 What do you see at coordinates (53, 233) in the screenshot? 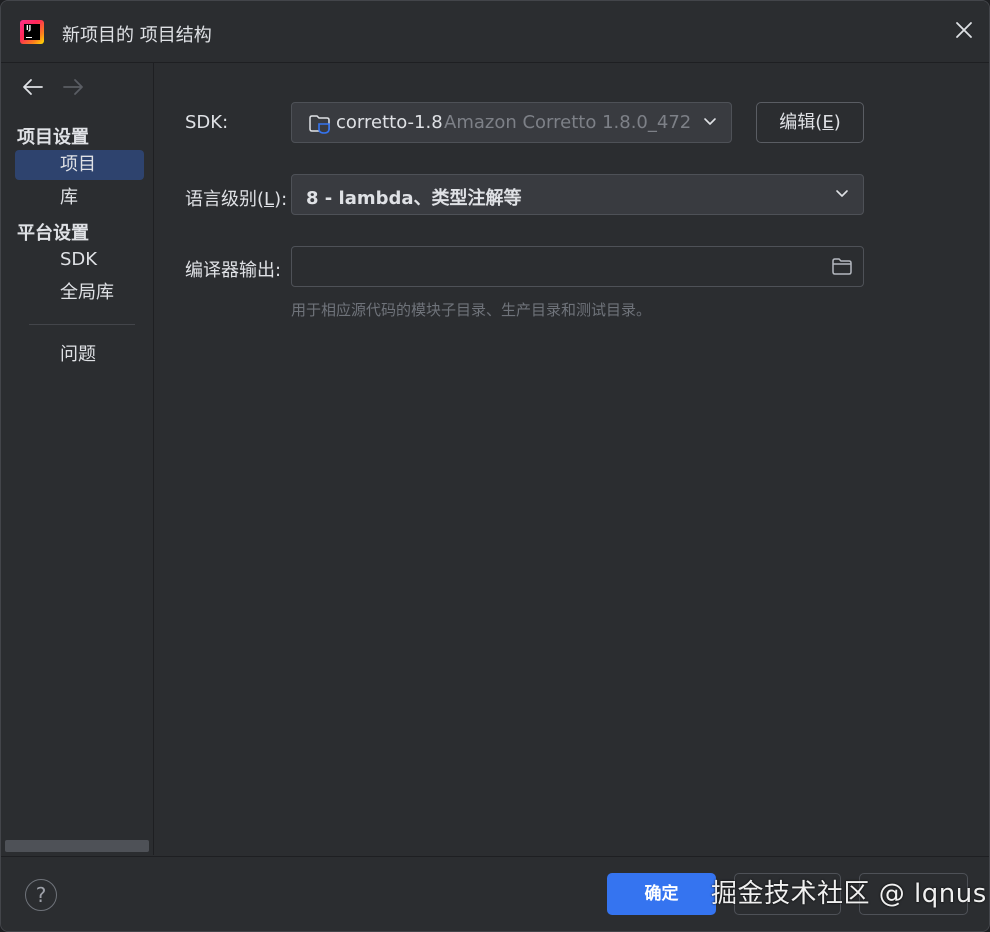
I see `platform-settings-heading: 平台设置` at bounding box center [53, 233].